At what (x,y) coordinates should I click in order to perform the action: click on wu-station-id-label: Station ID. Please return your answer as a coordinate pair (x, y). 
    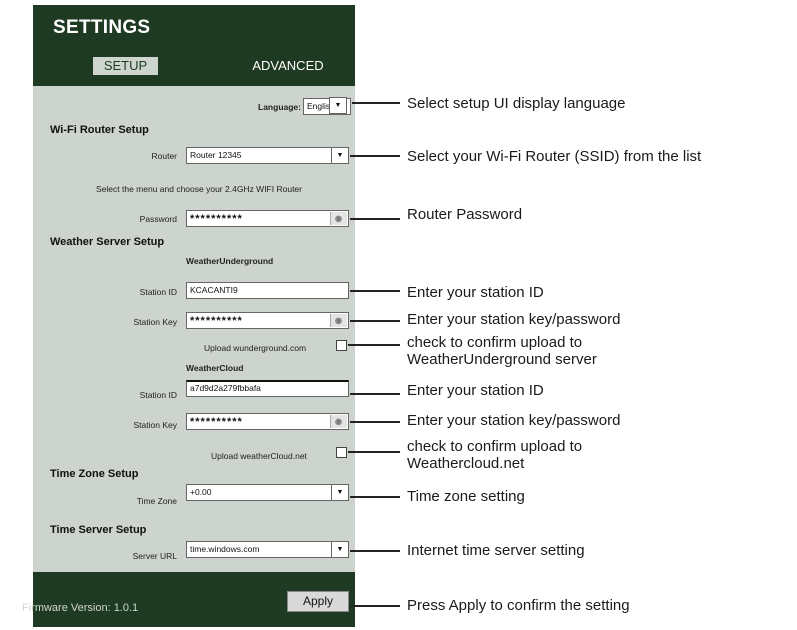
    Looking at the image, I should click on (158, 292).